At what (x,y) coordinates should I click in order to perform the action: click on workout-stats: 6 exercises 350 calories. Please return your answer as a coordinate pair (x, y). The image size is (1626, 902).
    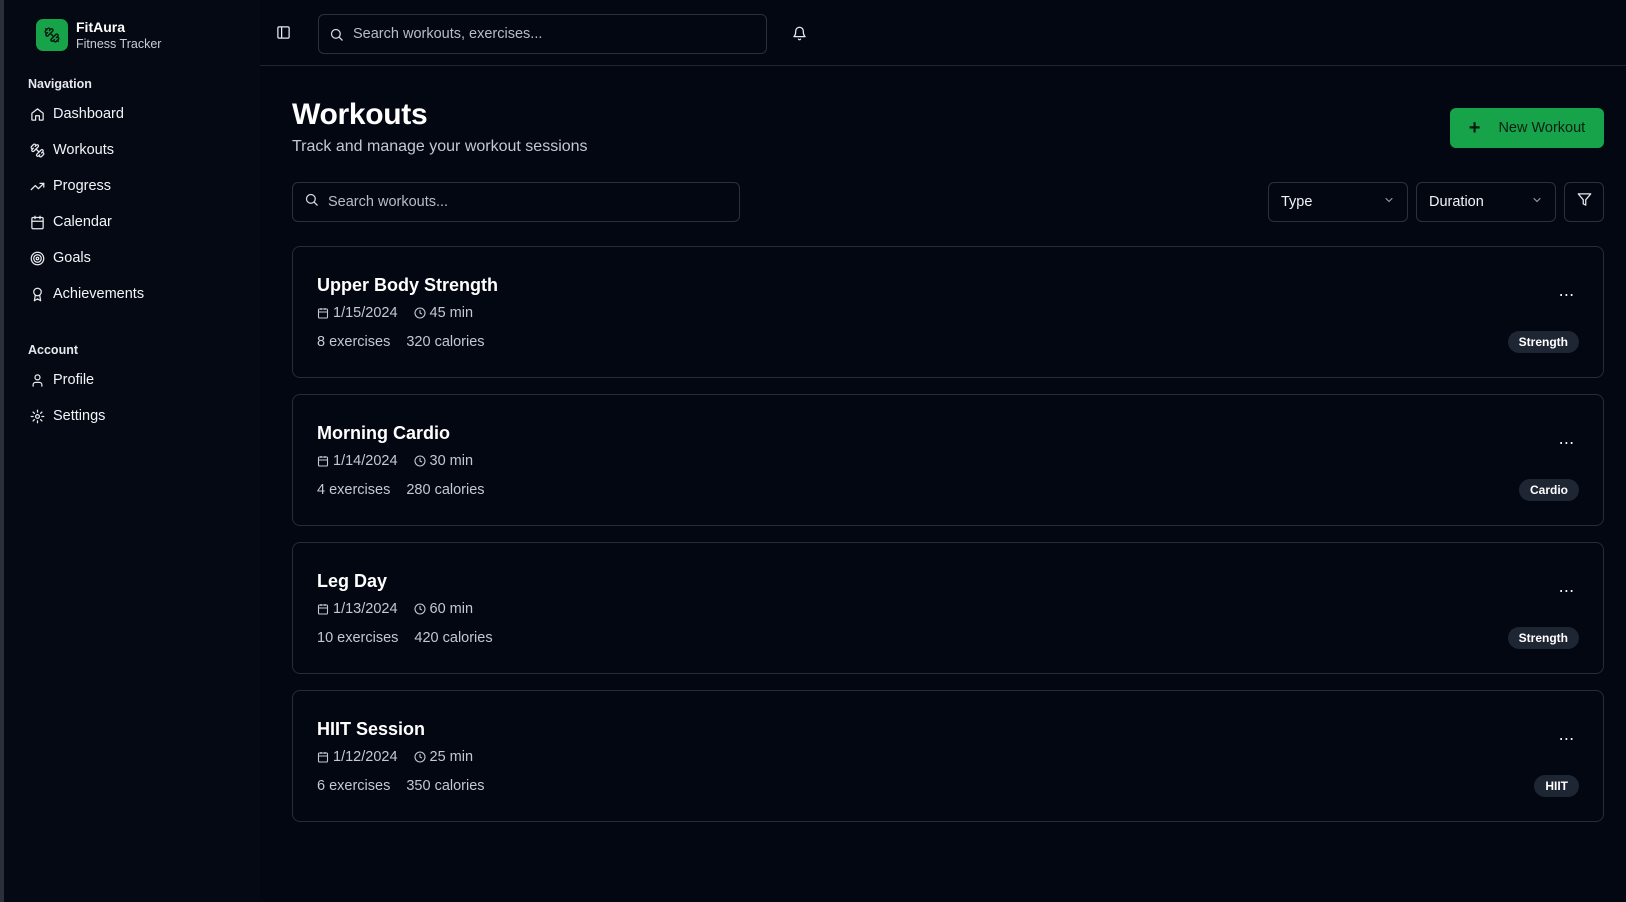
    Looking at the image, I should click on (409, 786).